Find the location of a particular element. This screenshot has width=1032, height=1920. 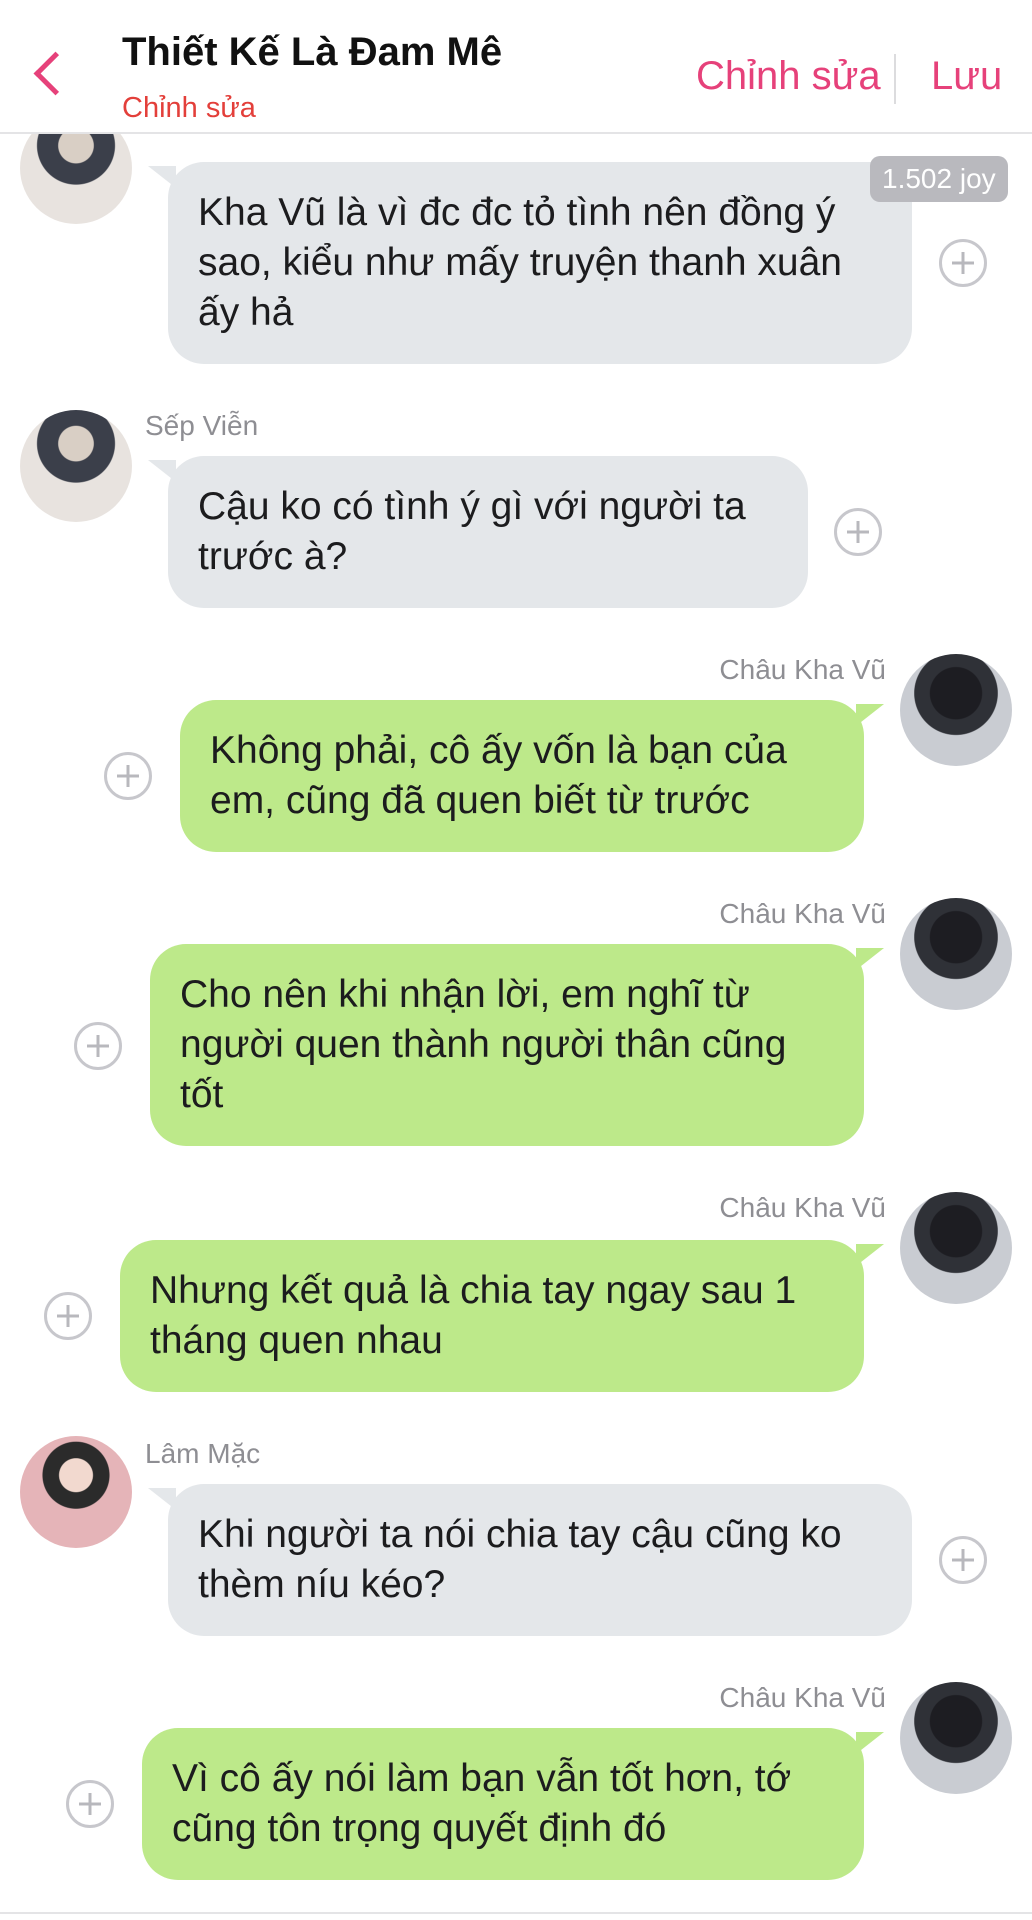

edit-button: Chỉnh sửa is located at coordinates (788, 76).